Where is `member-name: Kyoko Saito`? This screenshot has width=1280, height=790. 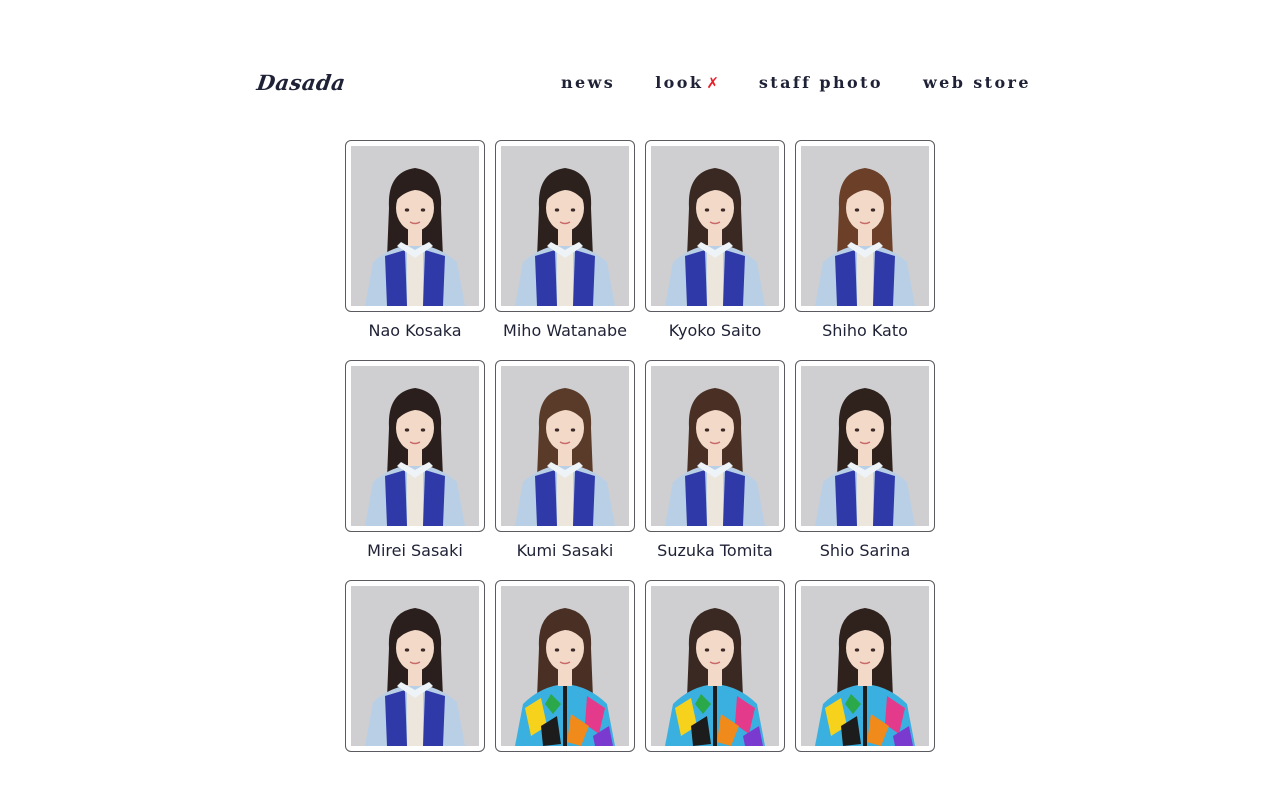 member-name: Kyoko Saito is located at coordinates (715, 330).